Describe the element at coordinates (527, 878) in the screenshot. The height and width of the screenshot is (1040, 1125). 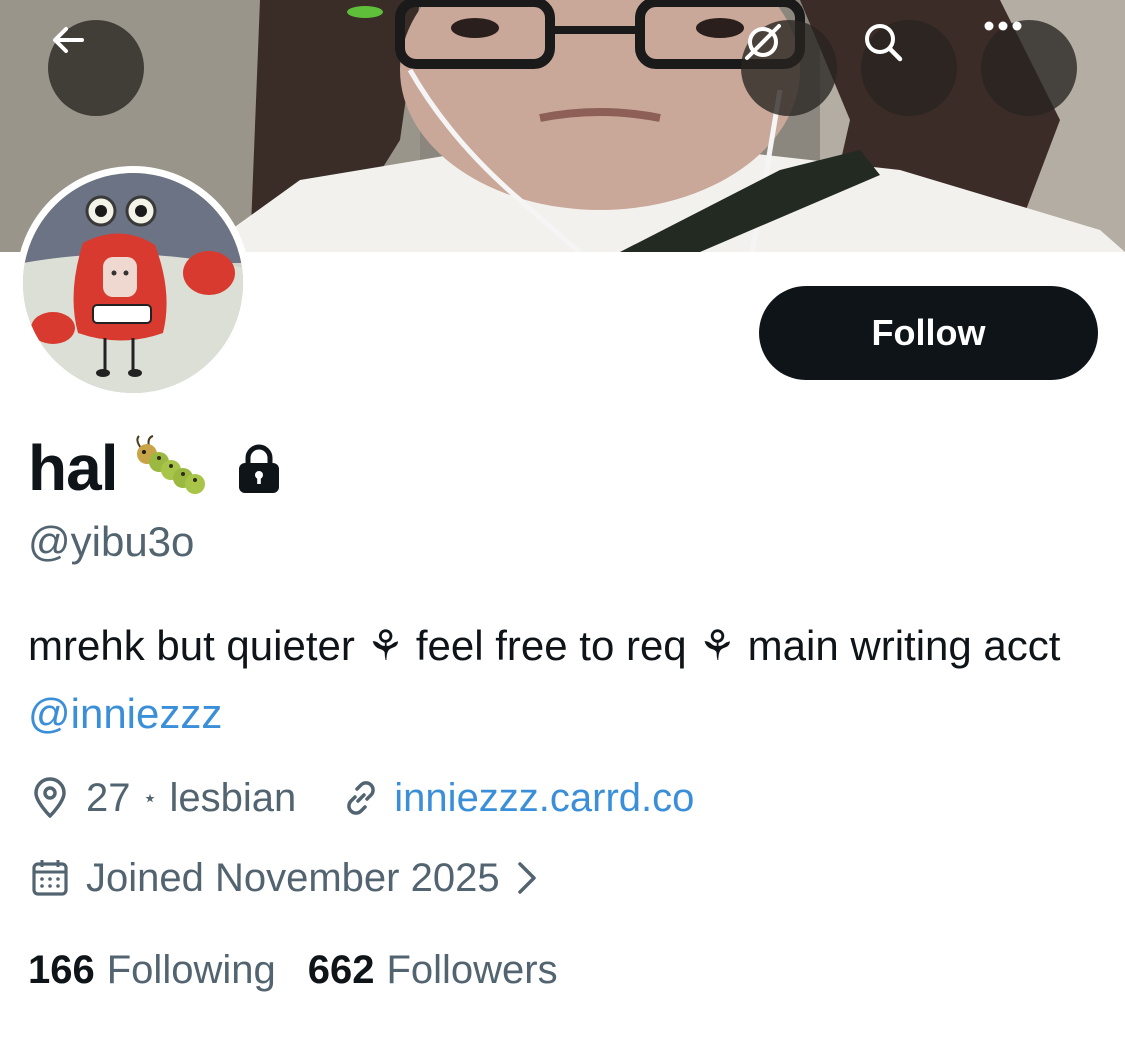
I see `chevron-right-icon` at that location.